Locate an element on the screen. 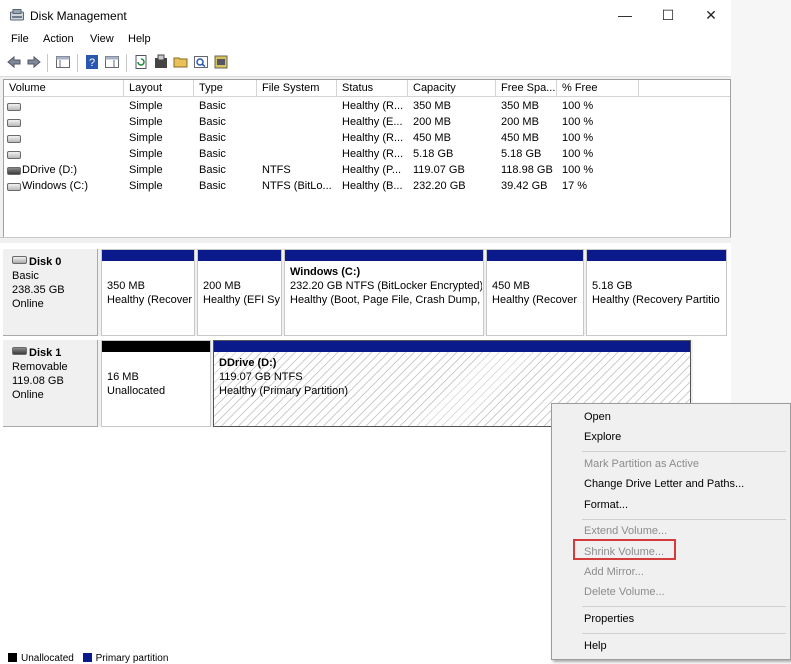  refresh-icon is located at coordinates (141, 62).